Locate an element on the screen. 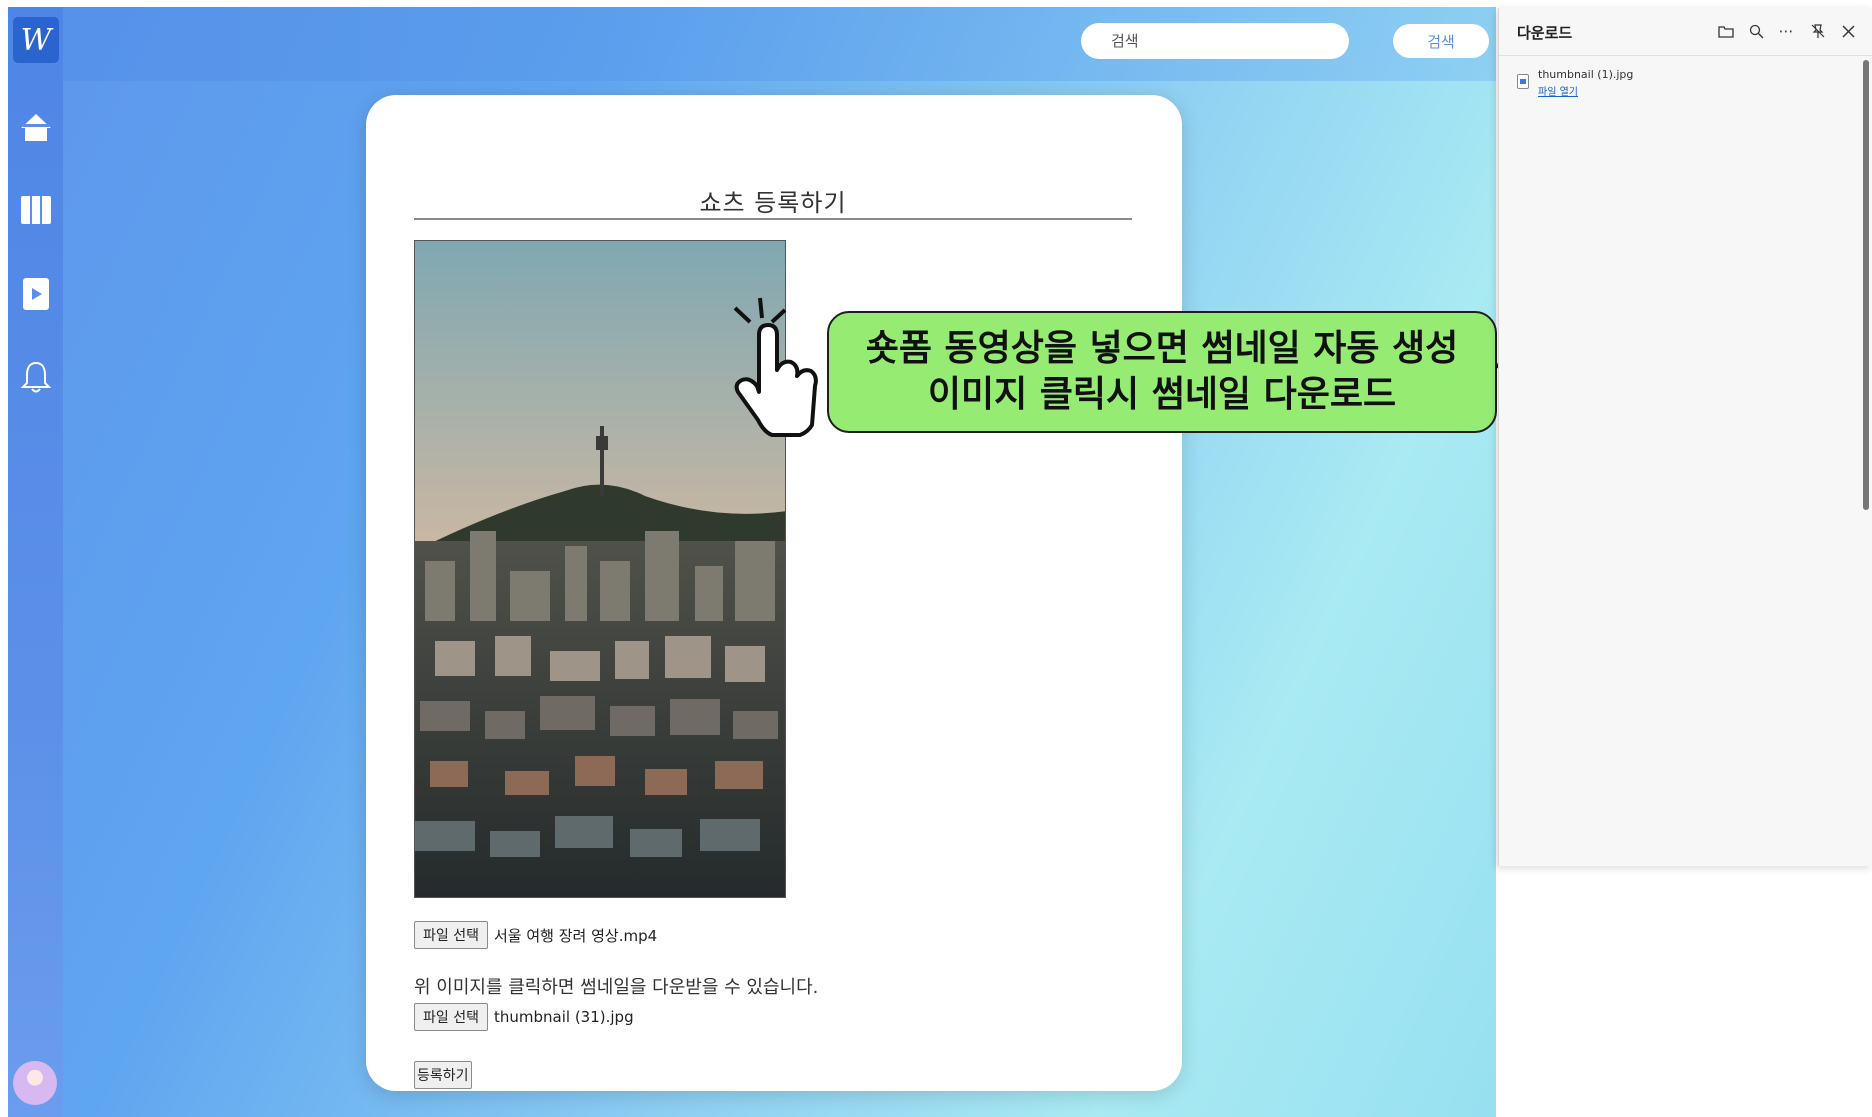  video-file-row: 파일 선택 서울 여행 장려 영상.mp4 is located at coordinates (535, 935).